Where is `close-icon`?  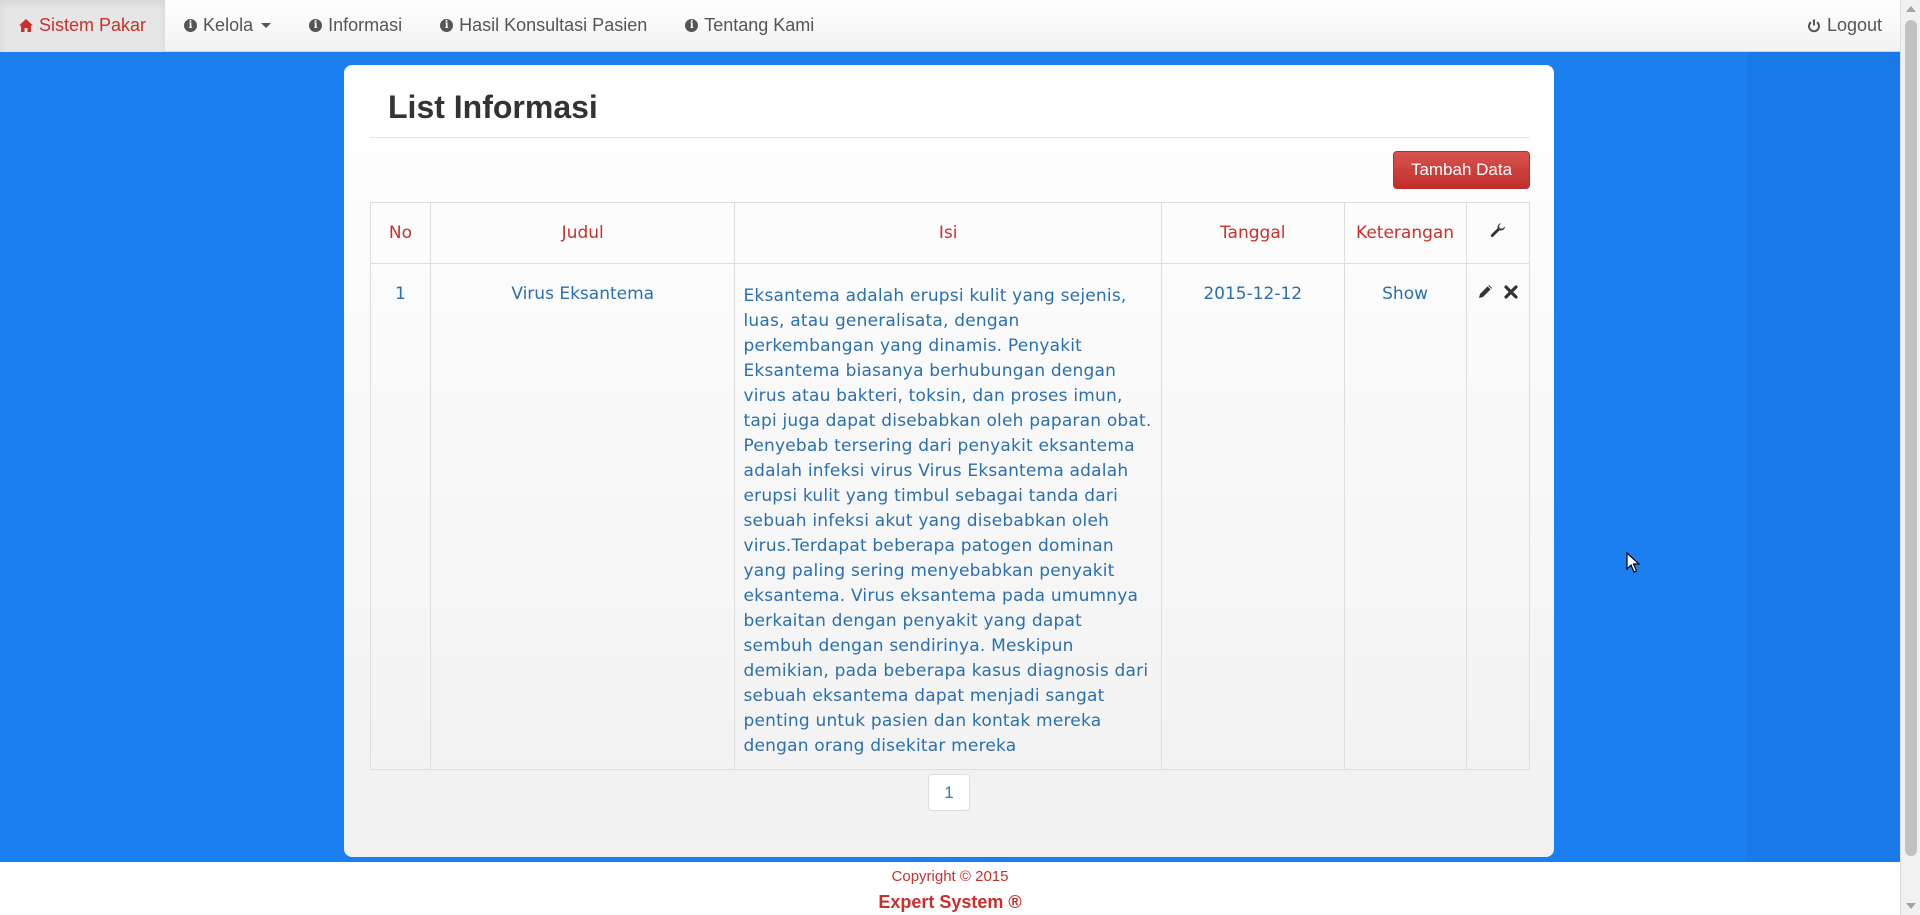
close-icon is located at coordinates (1511, 294).